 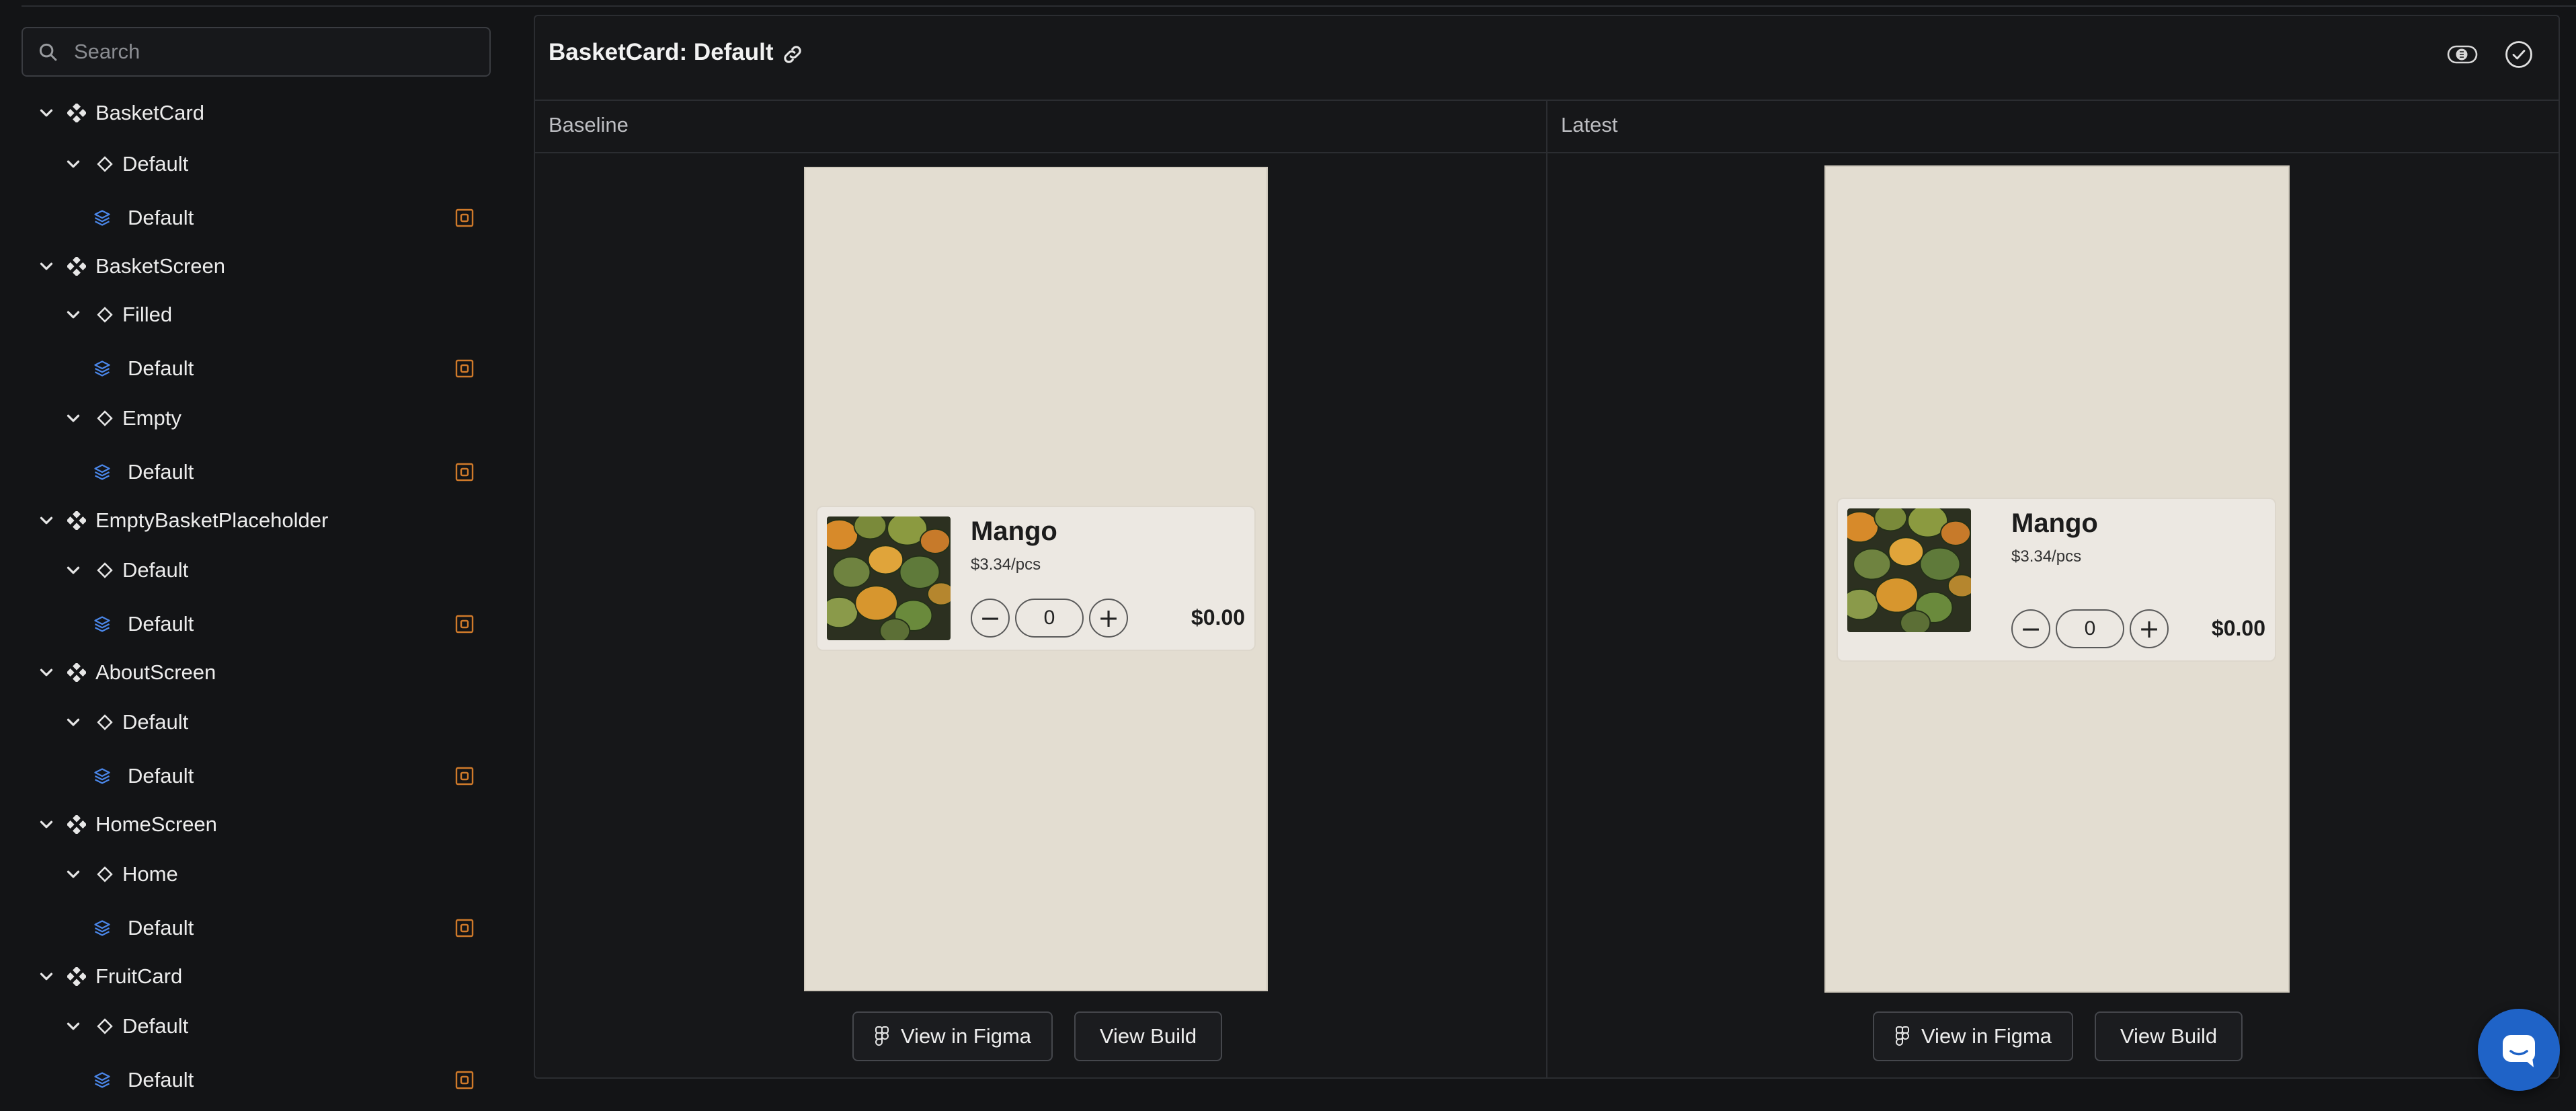 What do you see at coordinates (255, 418) in the screenshot?
I see `tree-item-level-1: Empty` at bounding box center [255, 418].